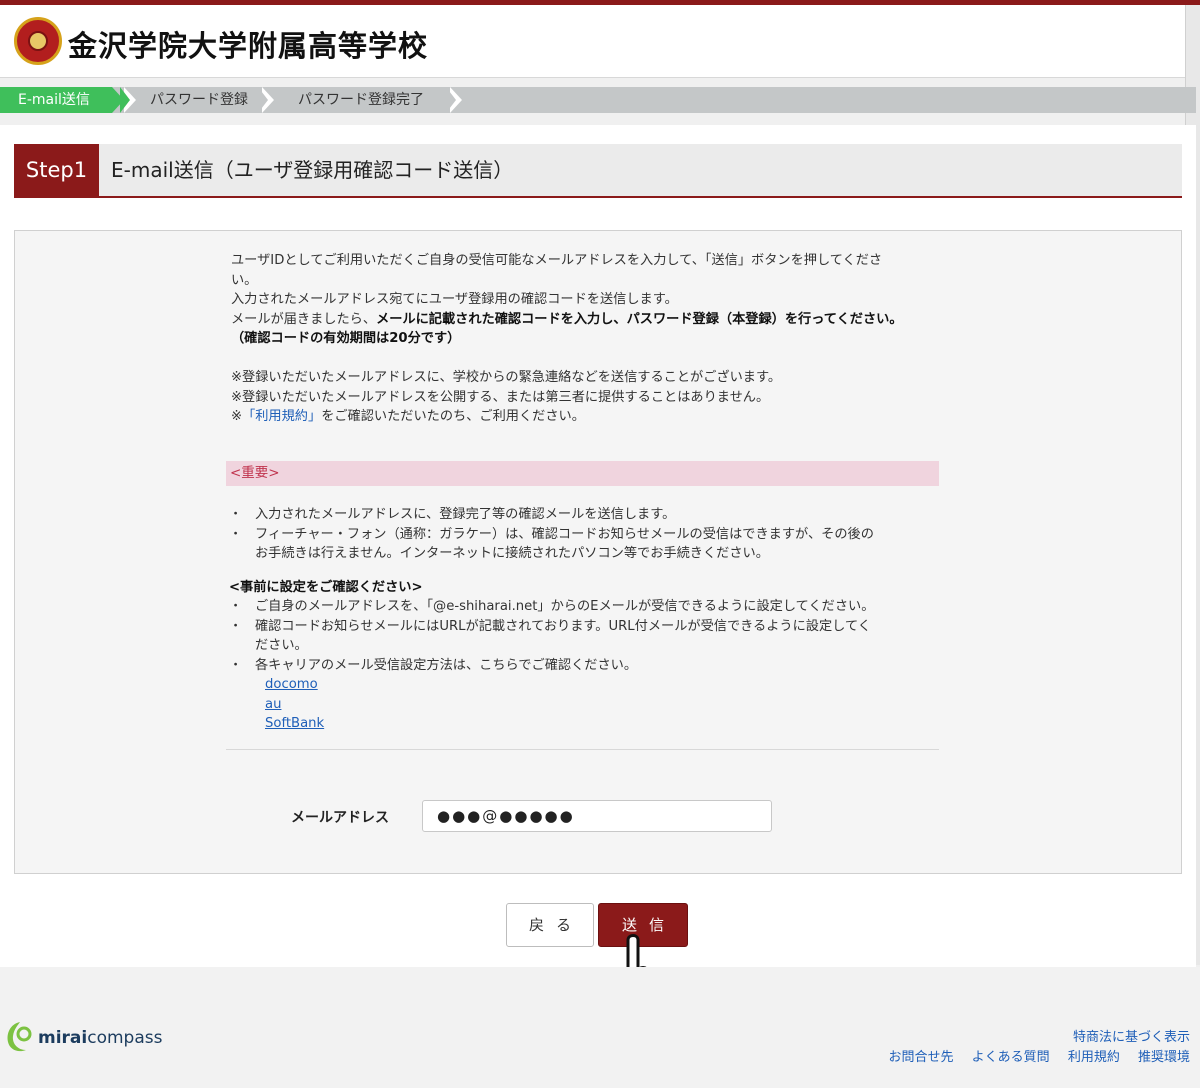  I want to click on step-title: E-mail送信（ユーザ登録用確認コード送信）, so click(312, 170).